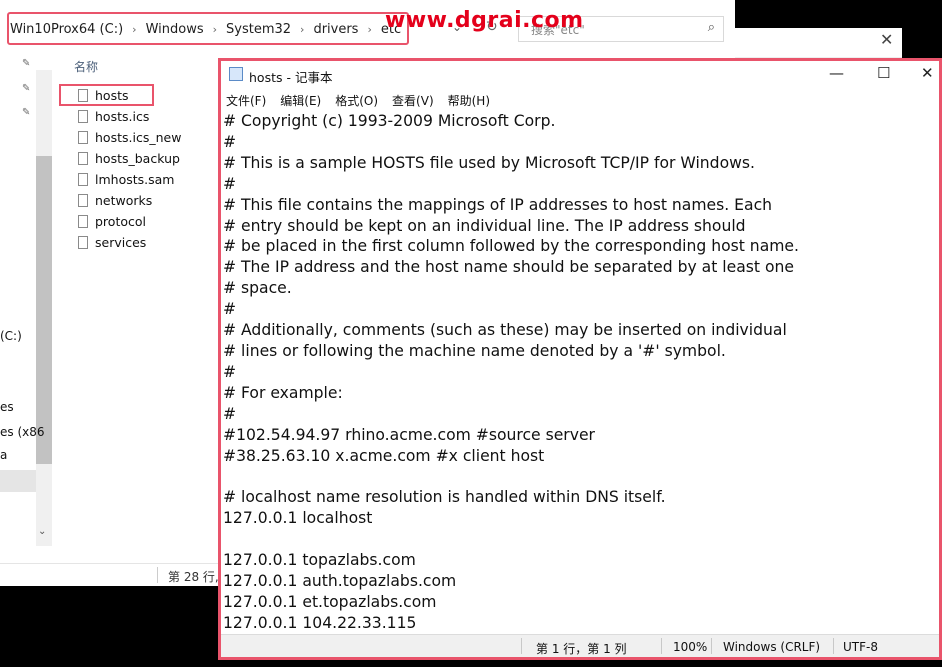 This screenshot has height=667, width=942. I want to click on background-dialog, so click(818, 43).